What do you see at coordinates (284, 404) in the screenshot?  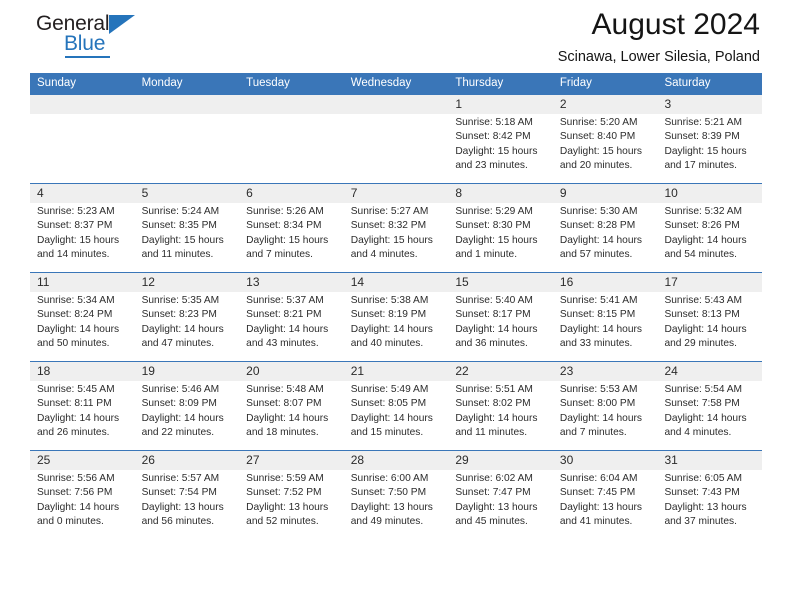 I see `sunset-text: Sunset: 8:07 PM` at bounding box center [284, 404].